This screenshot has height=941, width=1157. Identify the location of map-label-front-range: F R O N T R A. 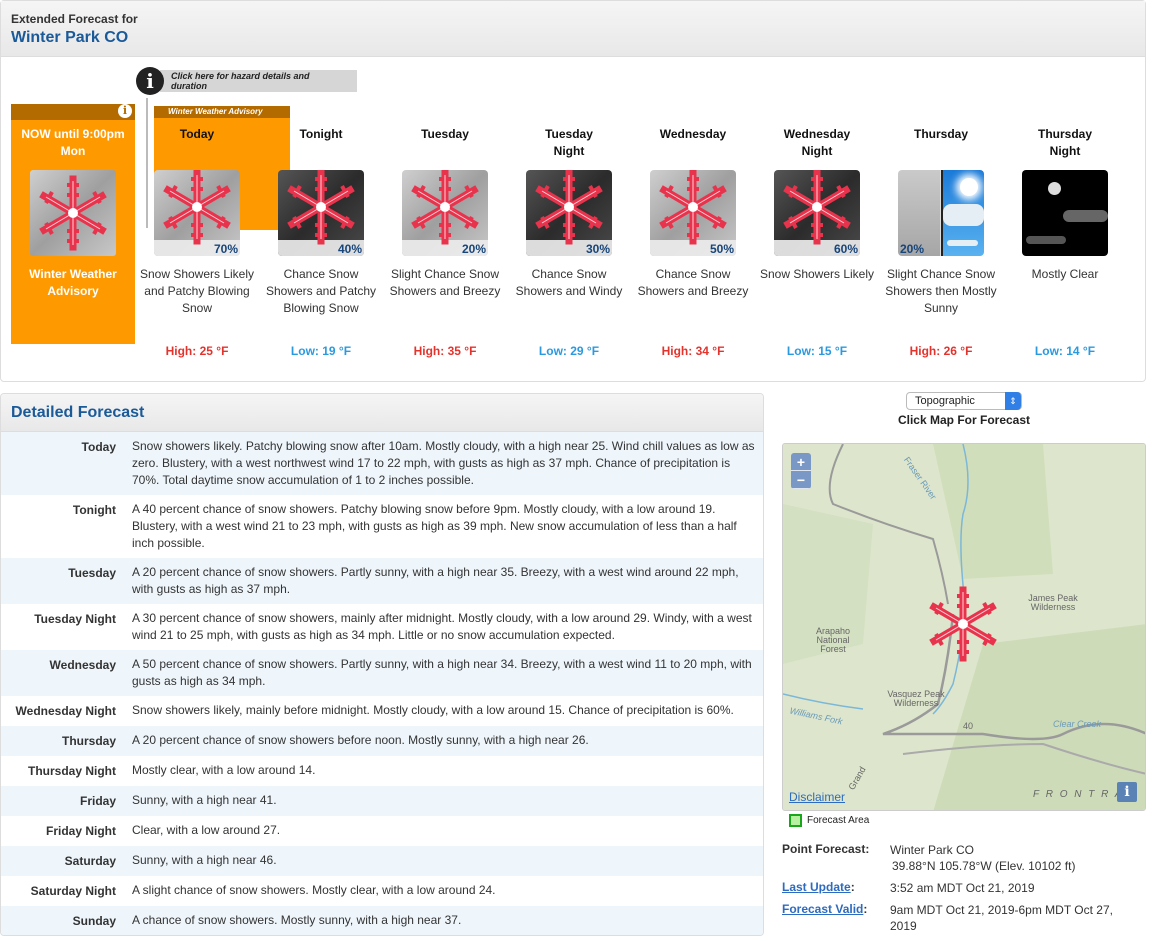
(1078, 794).